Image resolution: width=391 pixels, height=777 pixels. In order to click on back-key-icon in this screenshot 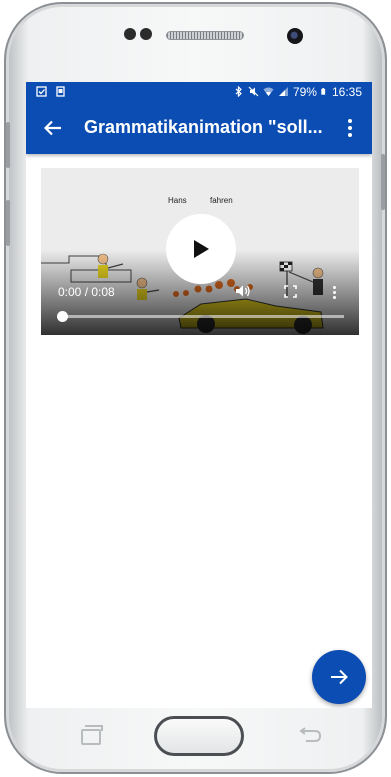, I will do `click(310, 735)`.